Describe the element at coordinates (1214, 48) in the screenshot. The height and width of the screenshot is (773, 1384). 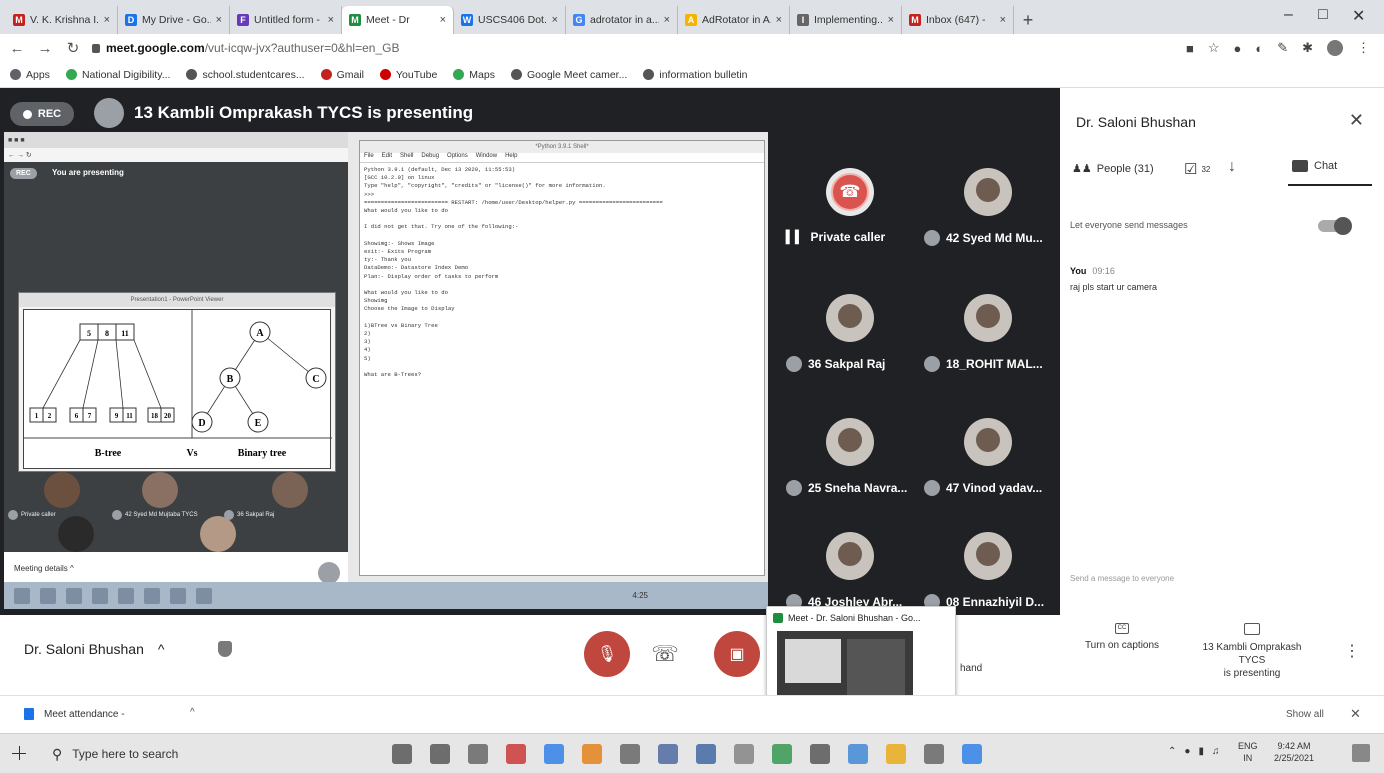
I see `bookmark-star-icon: ☆` at that location.